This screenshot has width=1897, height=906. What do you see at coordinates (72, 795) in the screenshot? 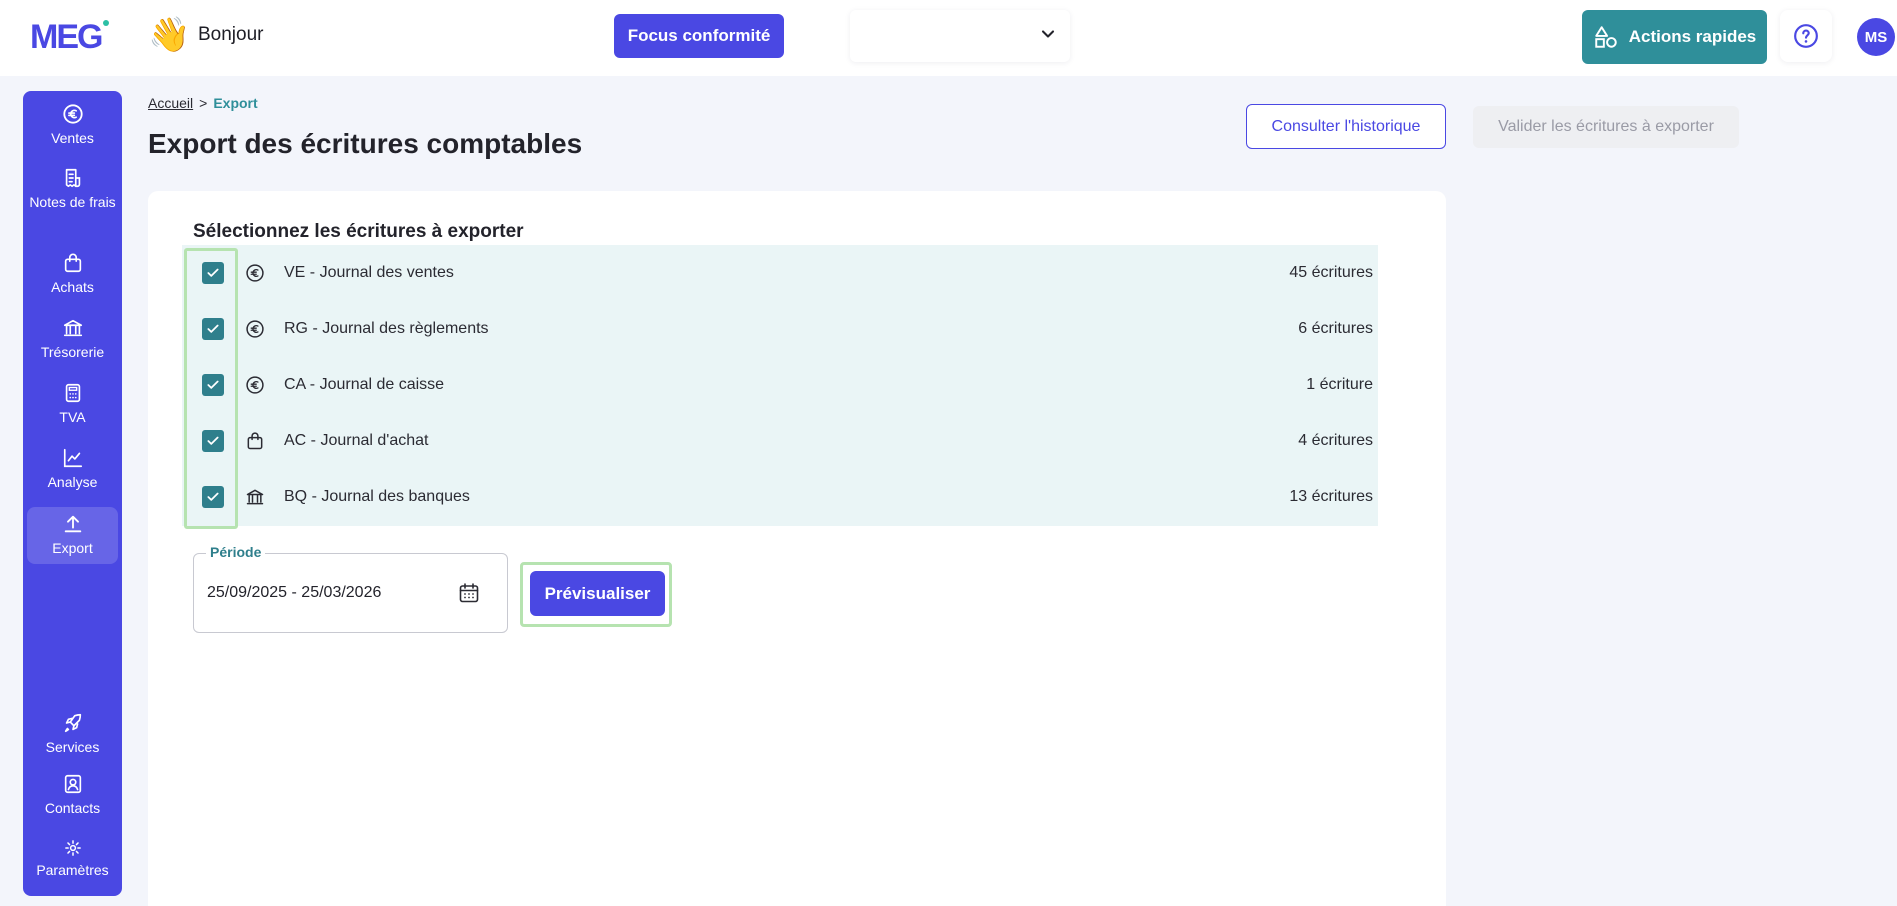
I see `sidebar-item-contacts: Contacts` at bounding box center [72, 795].